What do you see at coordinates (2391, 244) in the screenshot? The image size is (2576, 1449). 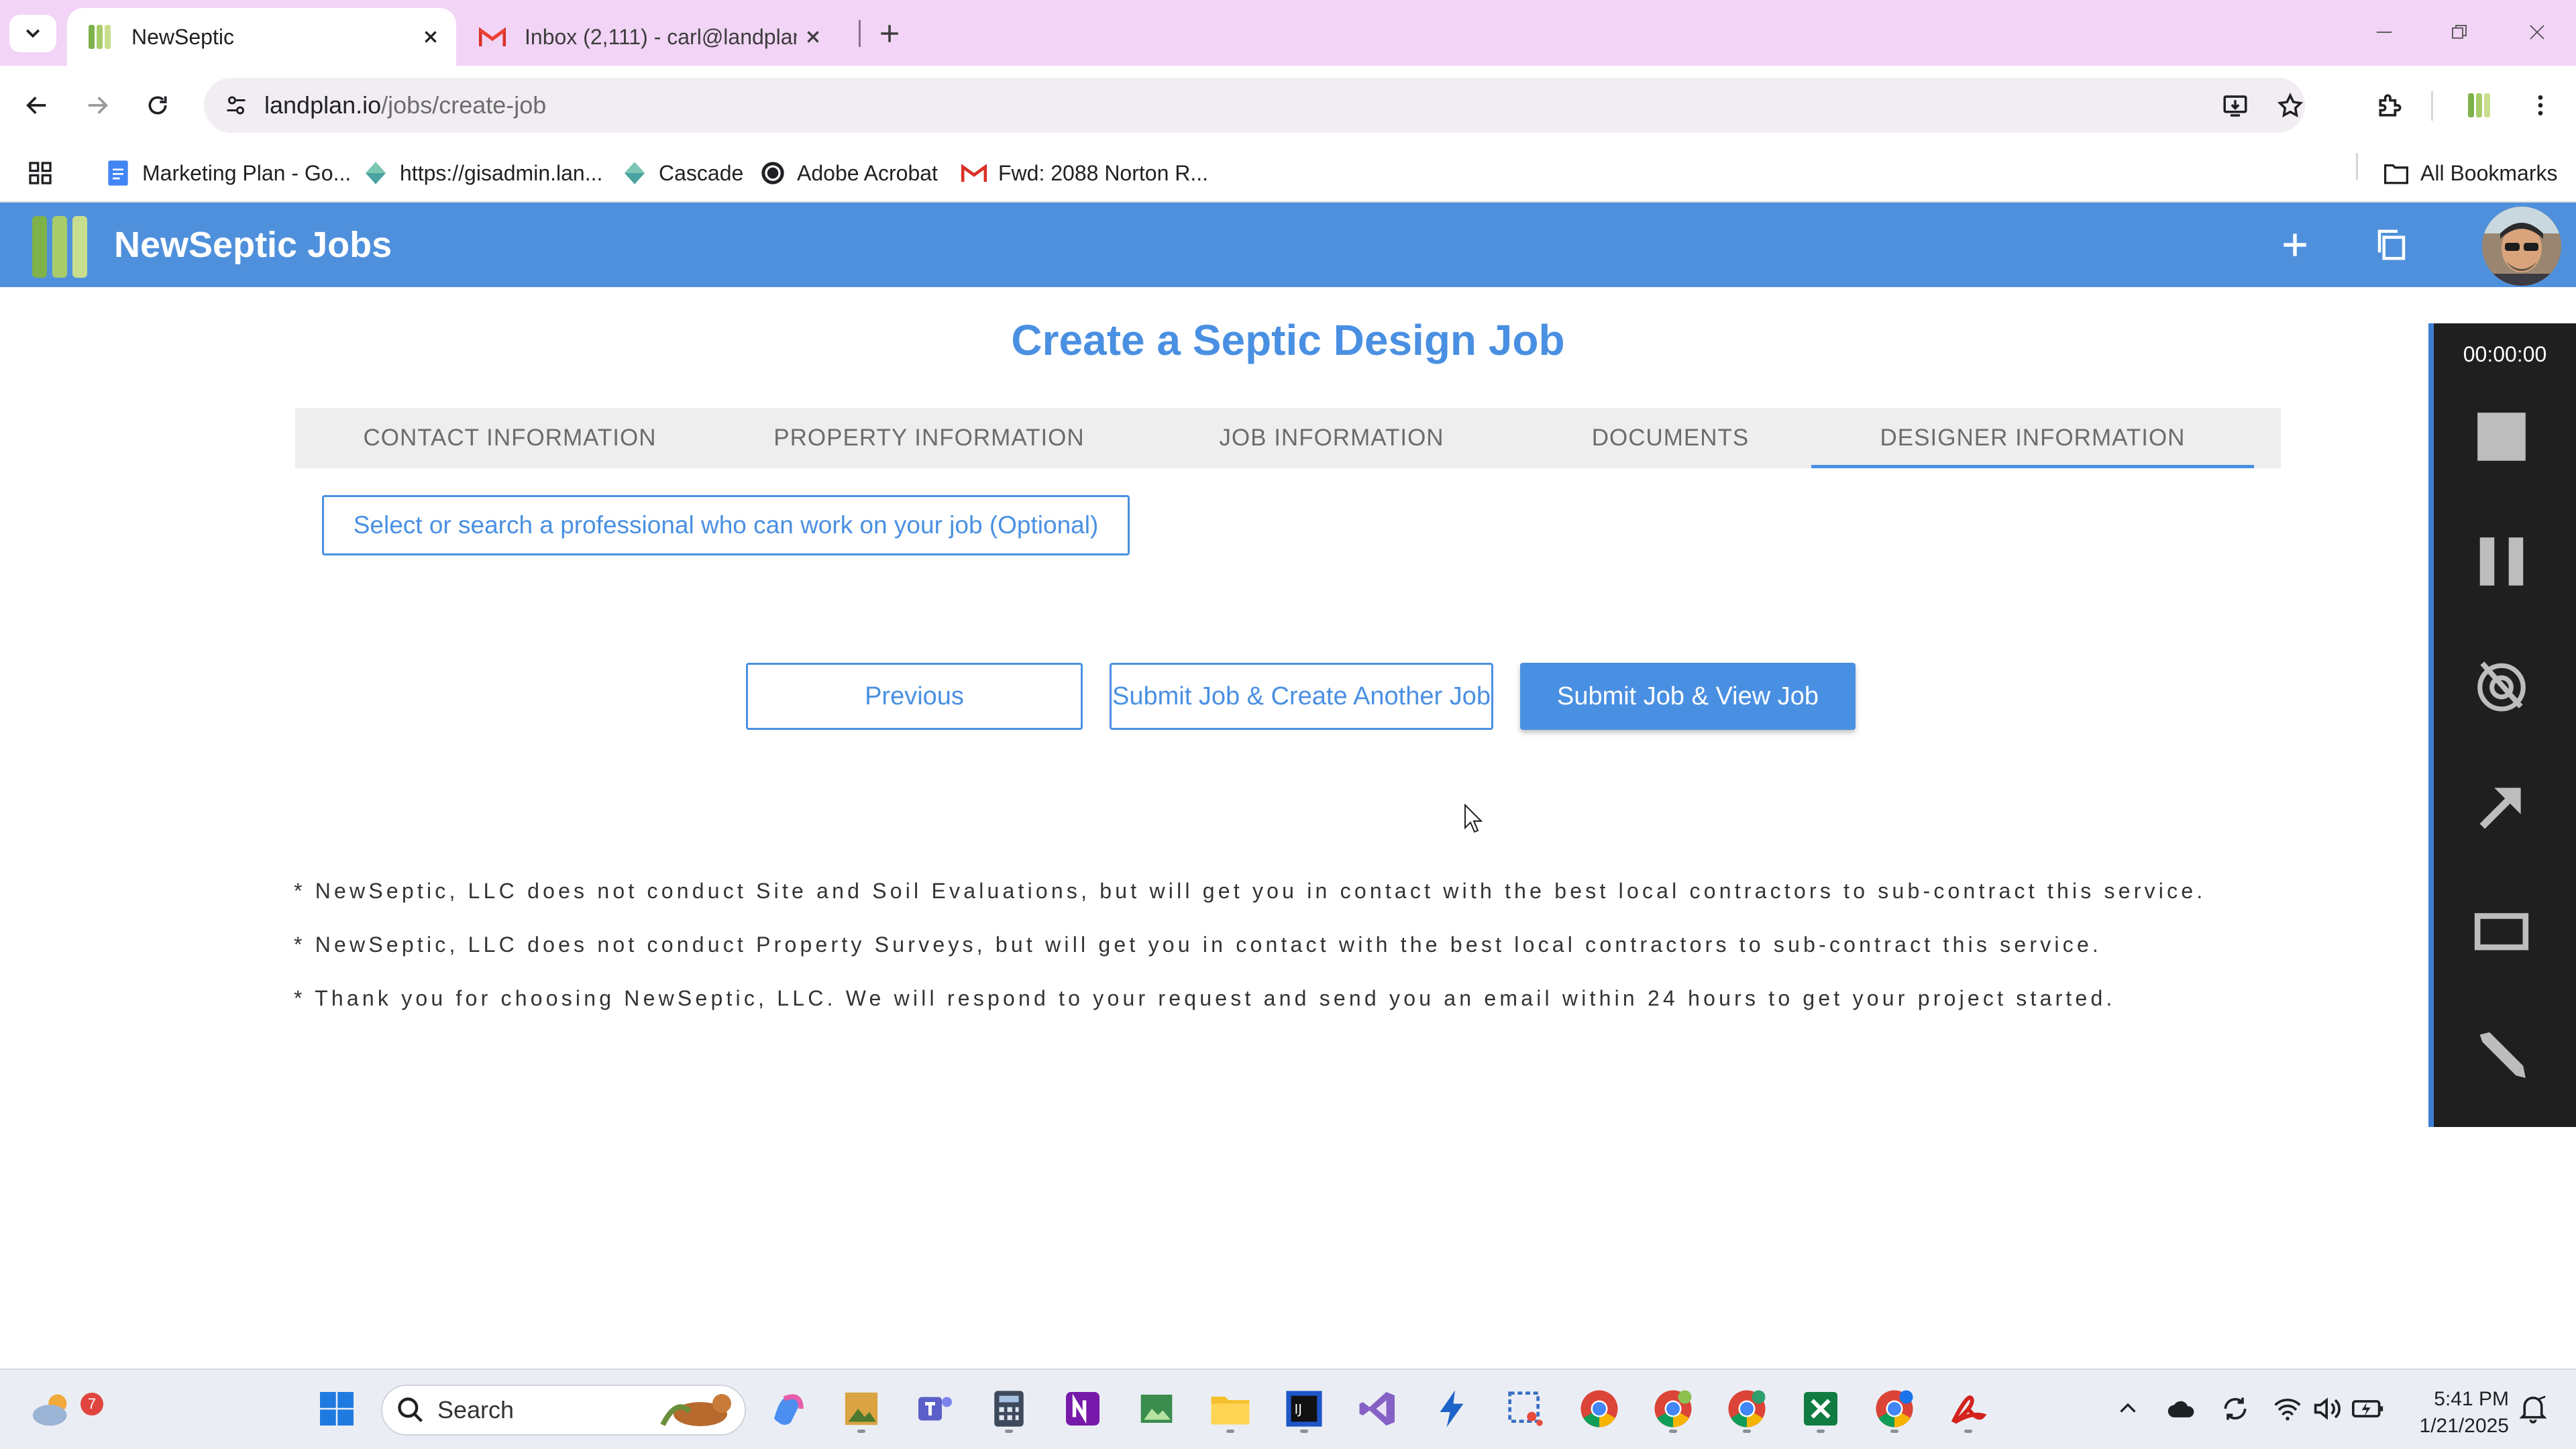 I see `duplicate-button` at bounding box center [2391, 244].